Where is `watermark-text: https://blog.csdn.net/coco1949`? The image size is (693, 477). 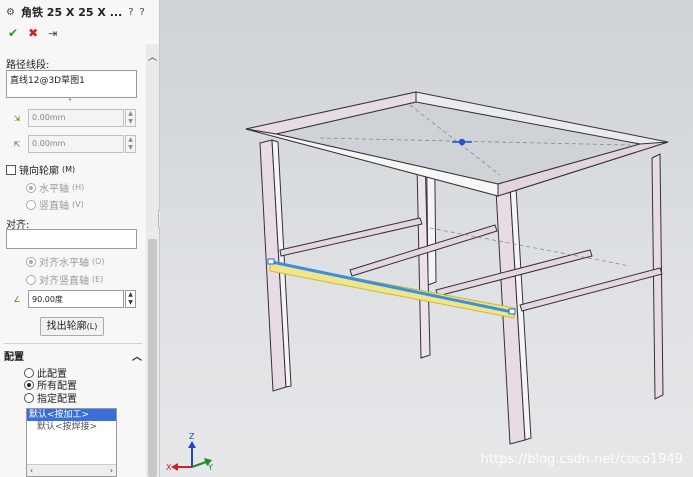
watermark-text: https://blog.csdn.net/coco1949 is located at coordinates (581, 459).